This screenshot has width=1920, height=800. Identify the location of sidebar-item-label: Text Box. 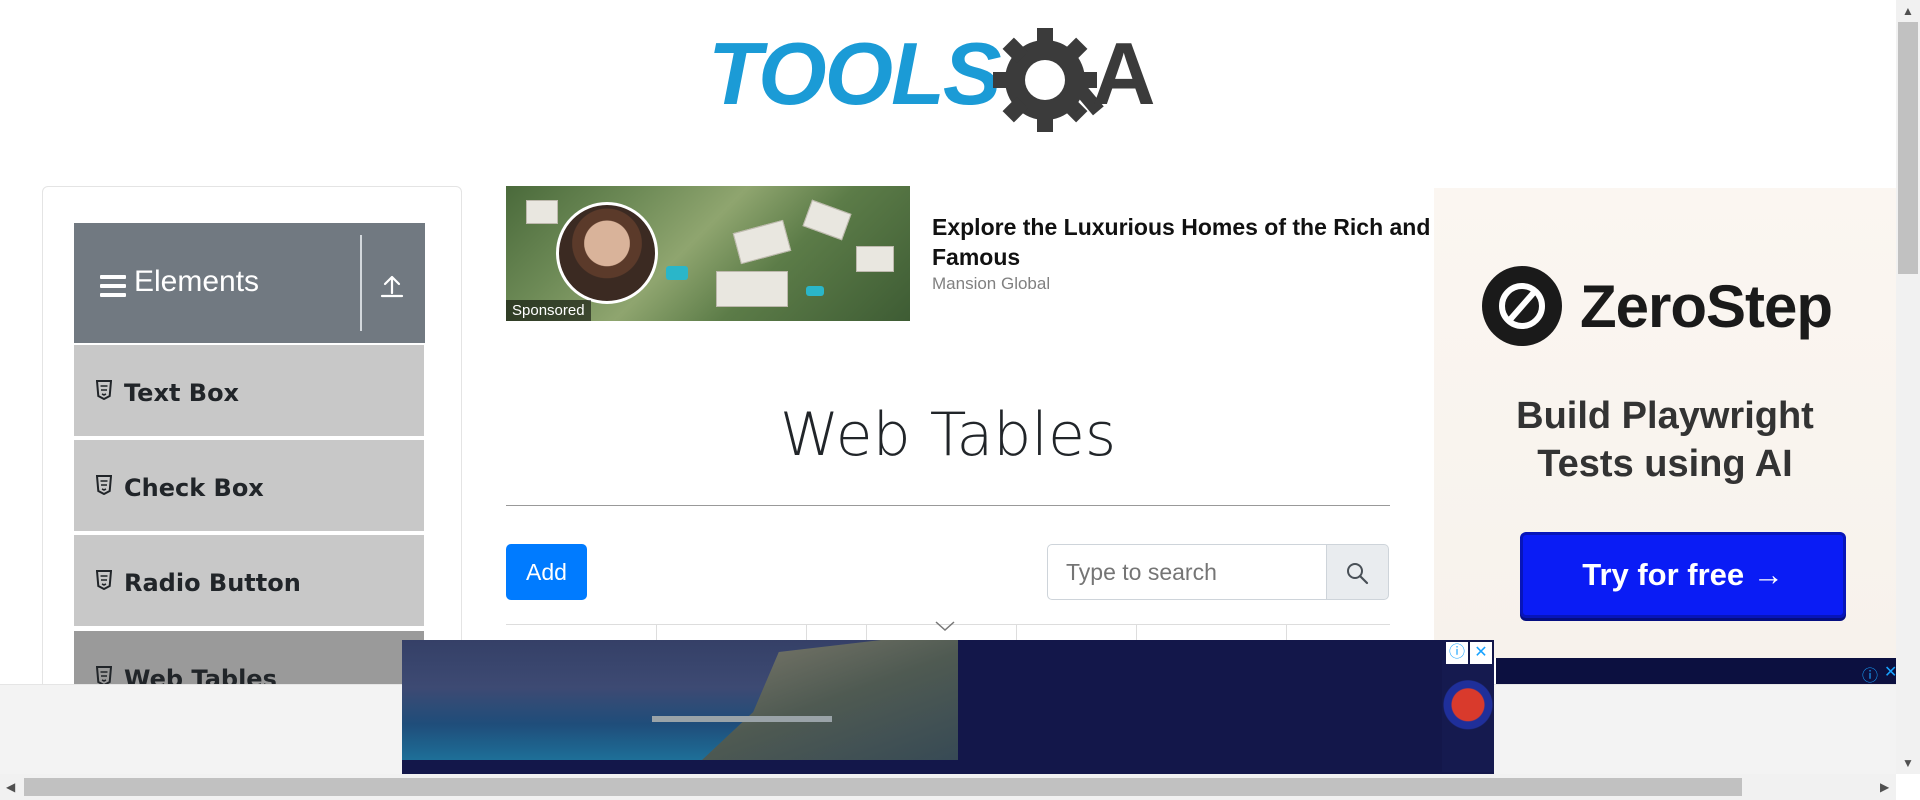
(182, 393).